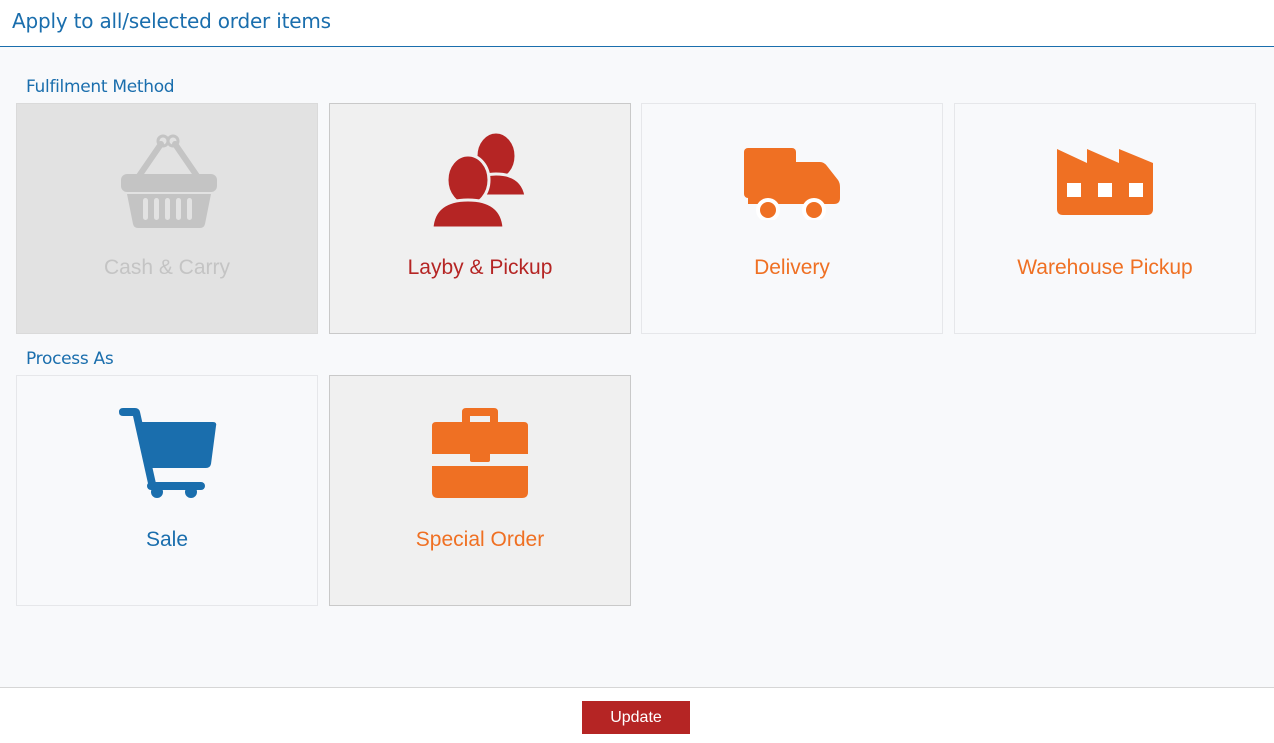 The height and width of the screenshot is (743, 1274). I want to click on truck-icon, so click(792, 180).